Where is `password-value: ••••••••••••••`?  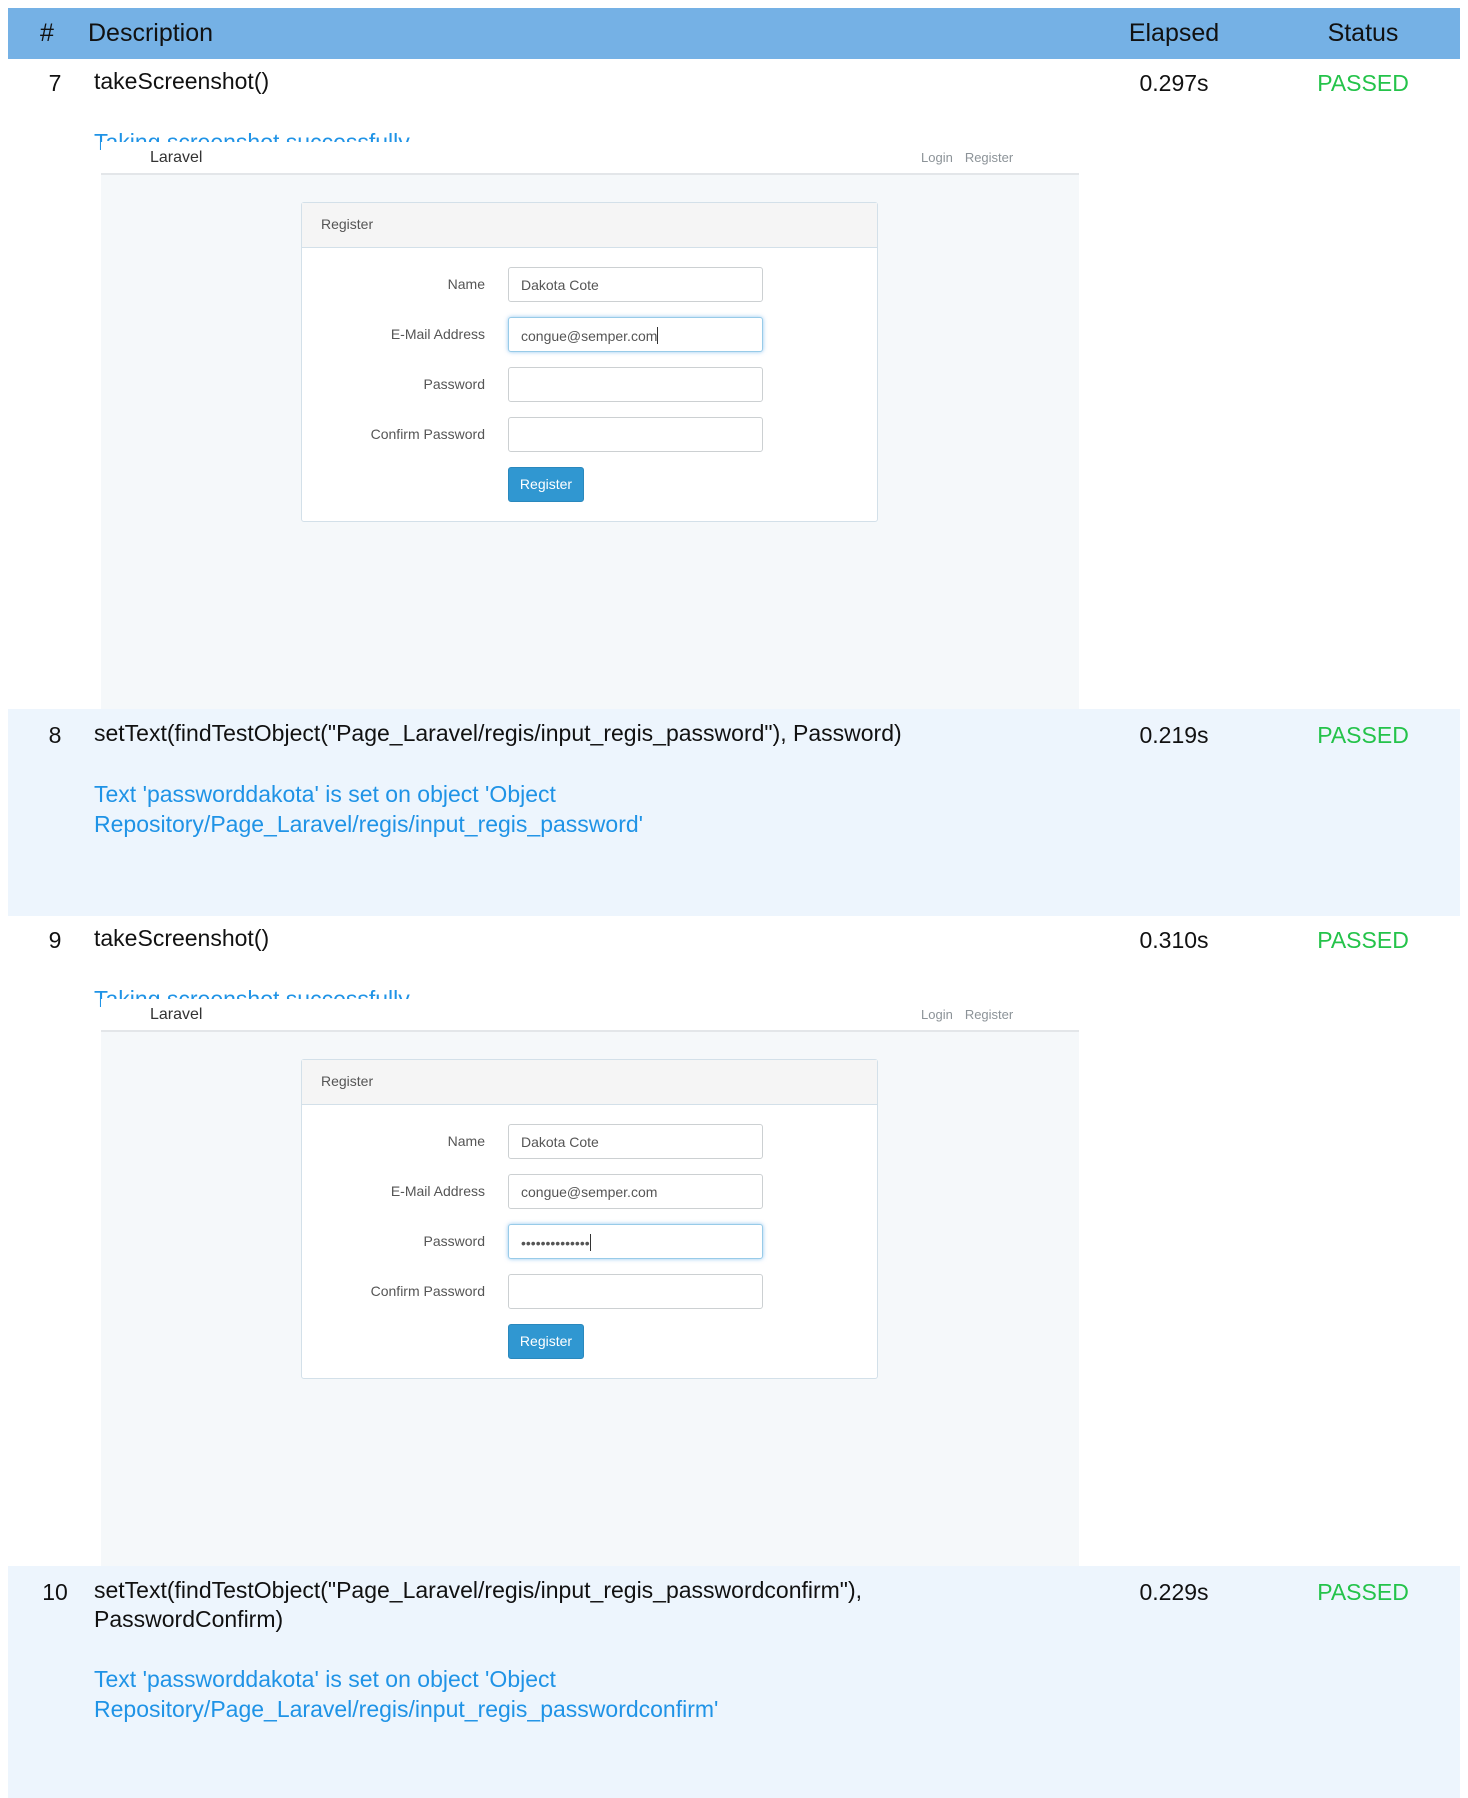 password-value: •••••••••••••• is located at coordinates (555, 1243).